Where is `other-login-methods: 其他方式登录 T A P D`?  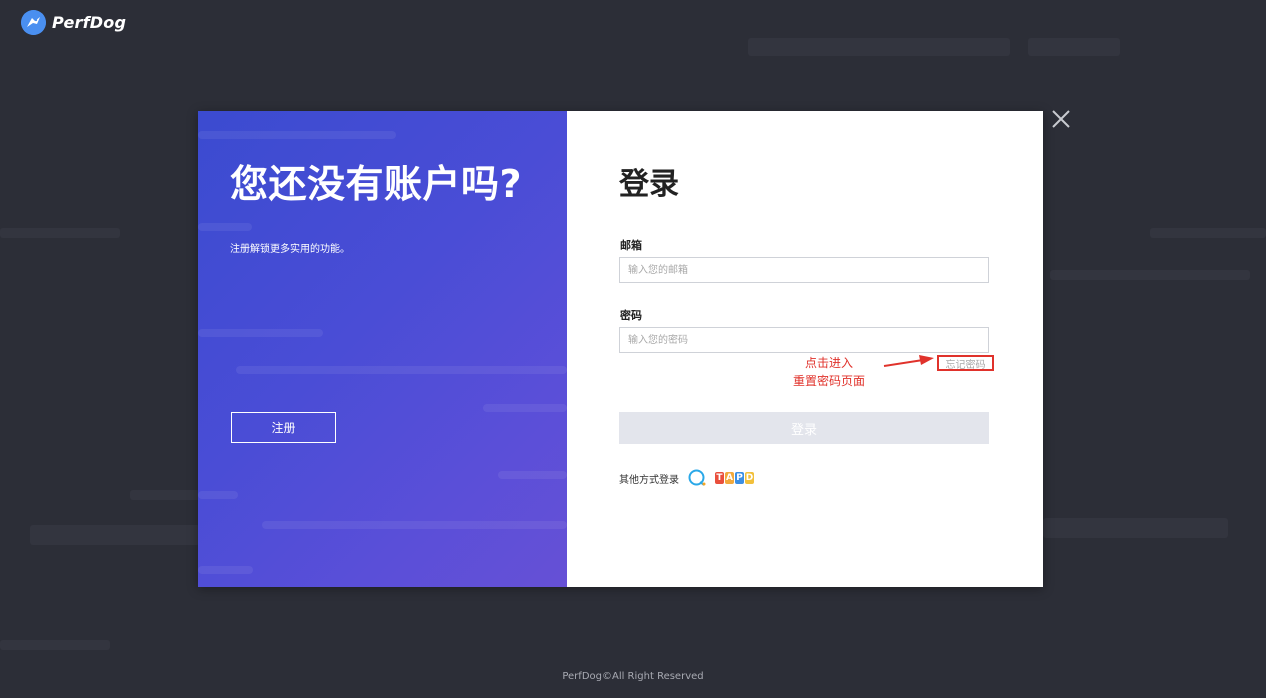
other-login-methods: 其他方式登录 T A P D is located at coordinates (686, 478).